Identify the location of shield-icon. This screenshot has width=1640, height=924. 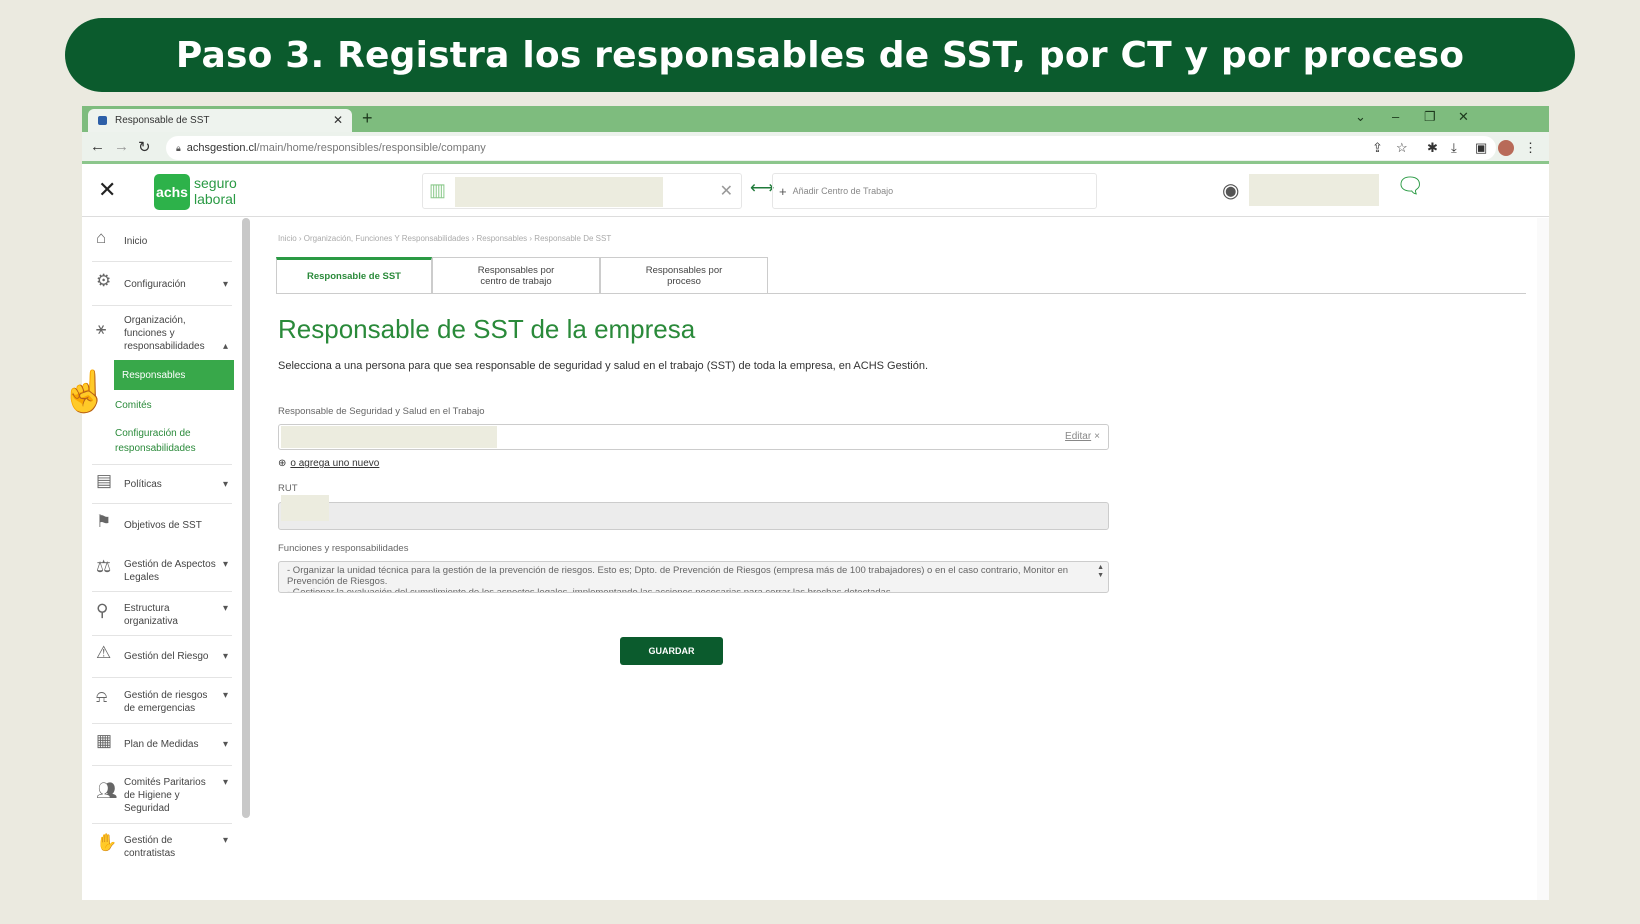
(102, 120).